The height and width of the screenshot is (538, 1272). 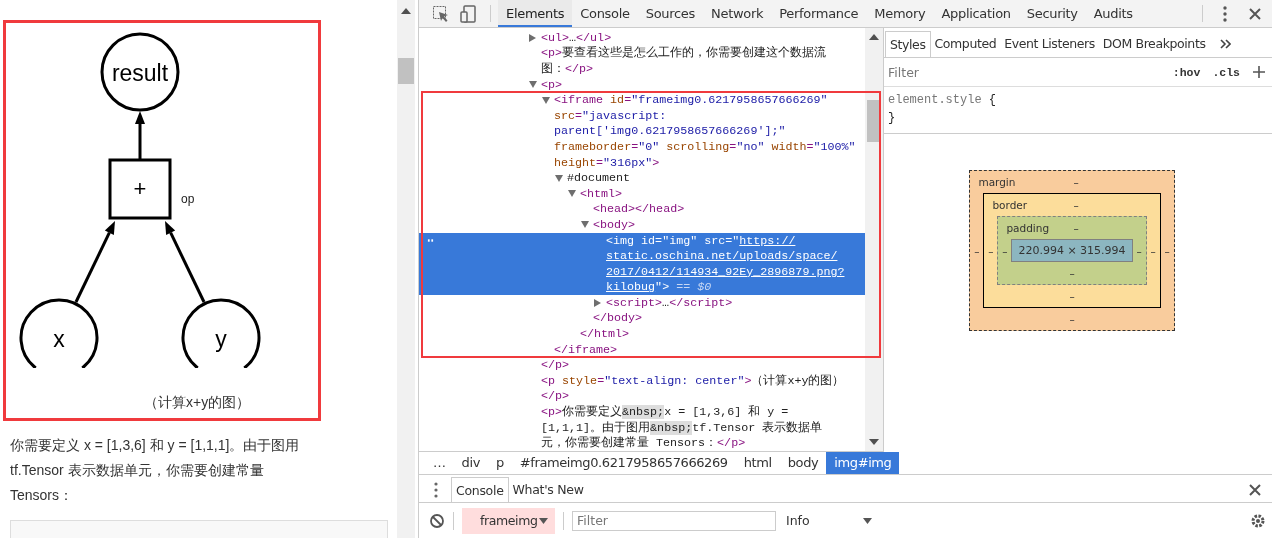 What do you see at coordinates (197, 402) in the screenshot?
I see `figure-caption: （计算x+y的图）` at bounding box center [197, 402].